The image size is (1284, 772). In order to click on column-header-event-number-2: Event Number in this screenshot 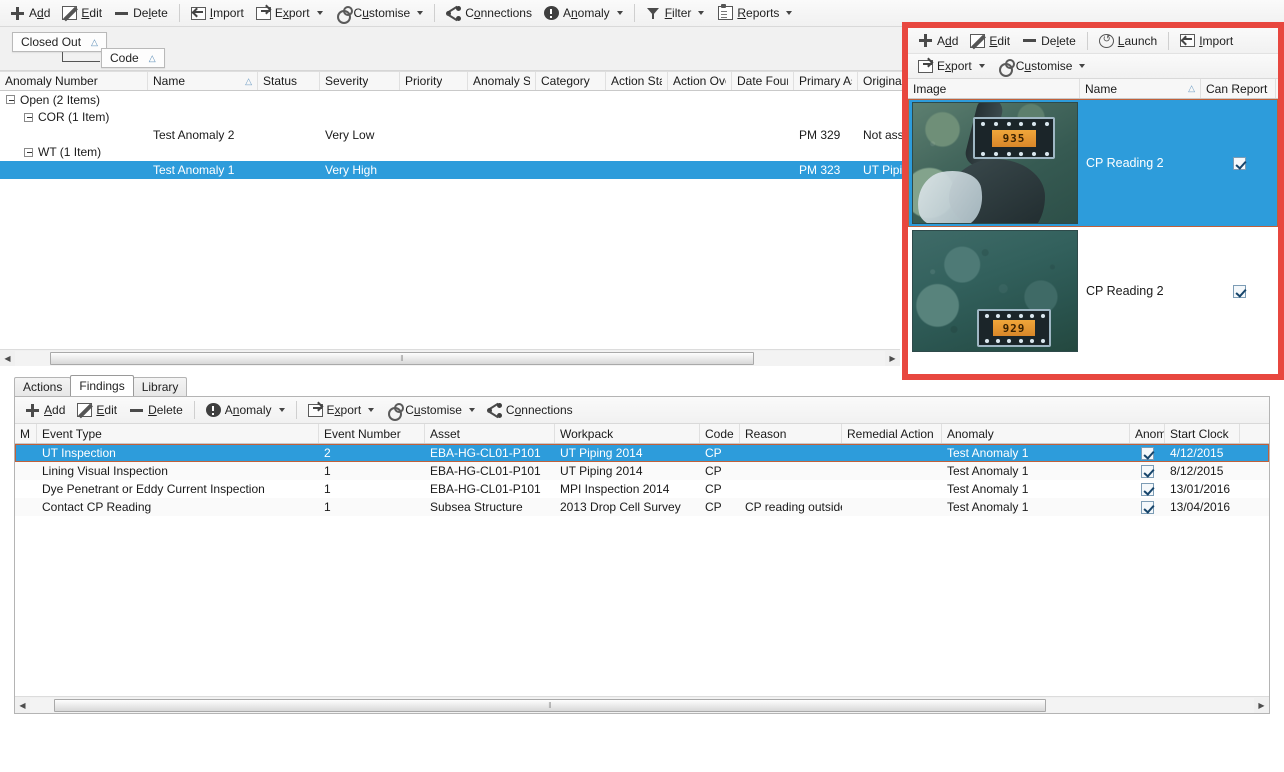, I will do `click(372, 433)`.